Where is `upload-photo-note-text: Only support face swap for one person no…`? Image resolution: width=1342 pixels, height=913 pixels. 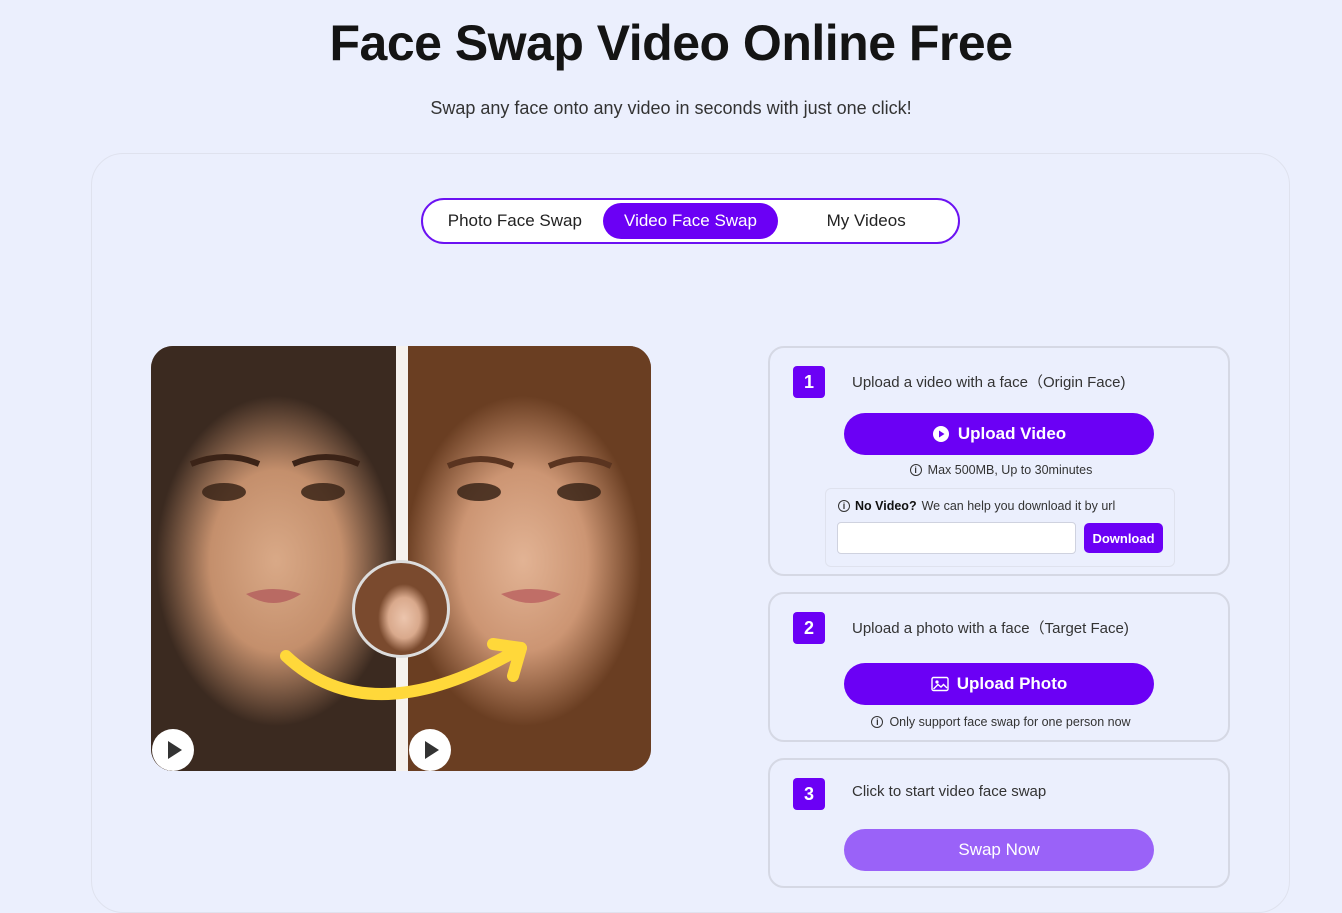 upload-photo-note-text: Only support face swap for one person no… is located at coordinates (1010, 722).